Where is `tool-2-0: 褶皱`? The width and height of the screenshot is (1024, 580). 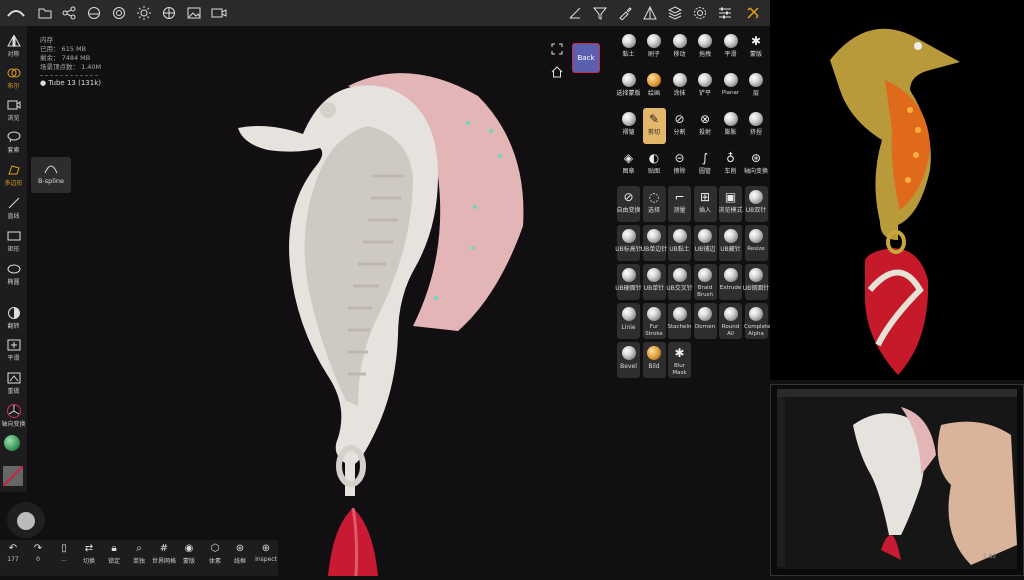 tool-2-0: 褶皱 is located at coordinates (628, 126).